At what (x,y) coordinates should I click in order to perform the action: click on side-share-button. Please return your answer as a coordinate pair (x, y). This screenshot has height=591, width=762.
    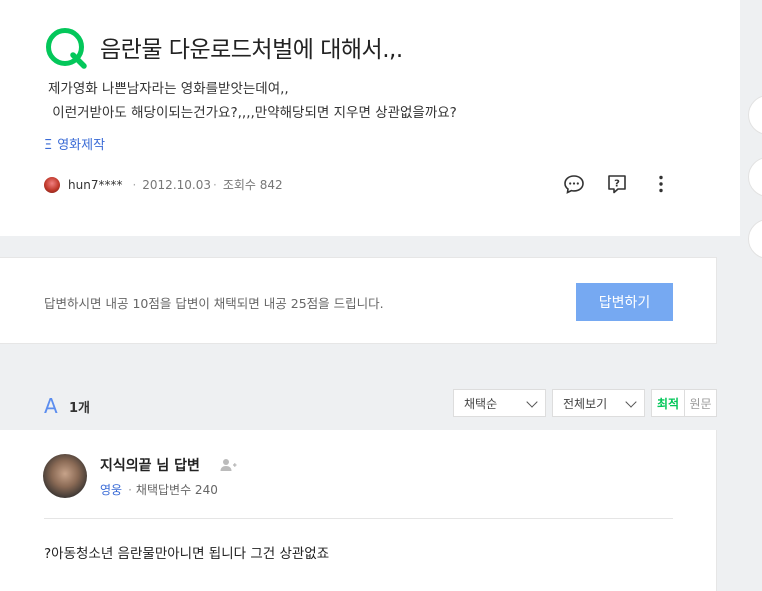
    Looking at the image, I should click on (755, 115).